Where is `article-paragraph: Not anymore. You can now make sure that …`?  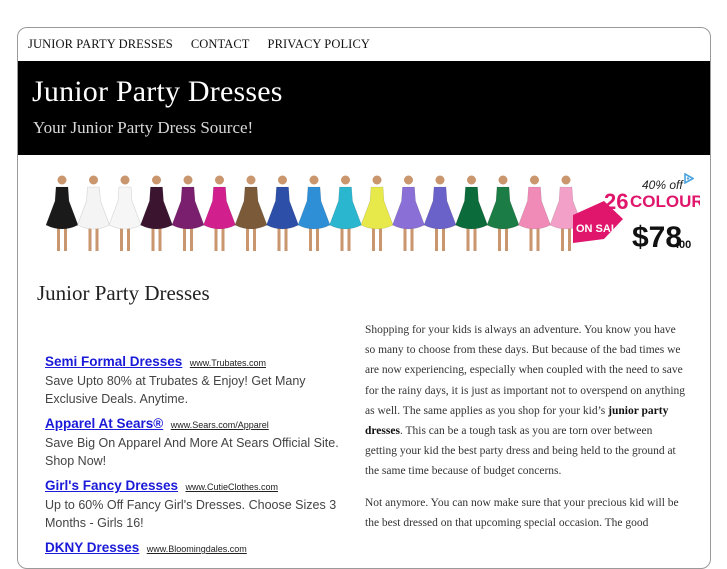 article-paragraph: Not anymore. You can now make sure that … is located at coordinates (522, 512).